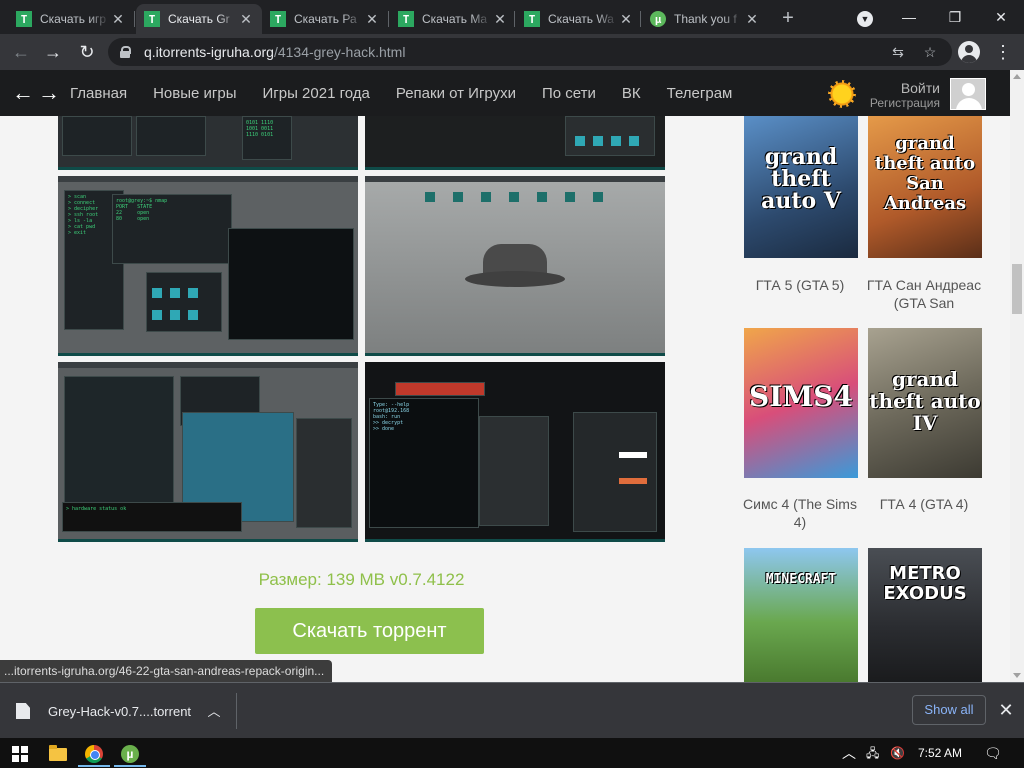 The height and width of the screenshot is (768, 1024). Describe the element at coordinates (898, 52) in the screenshot. I see `translate-icon: ⇆` at that location.